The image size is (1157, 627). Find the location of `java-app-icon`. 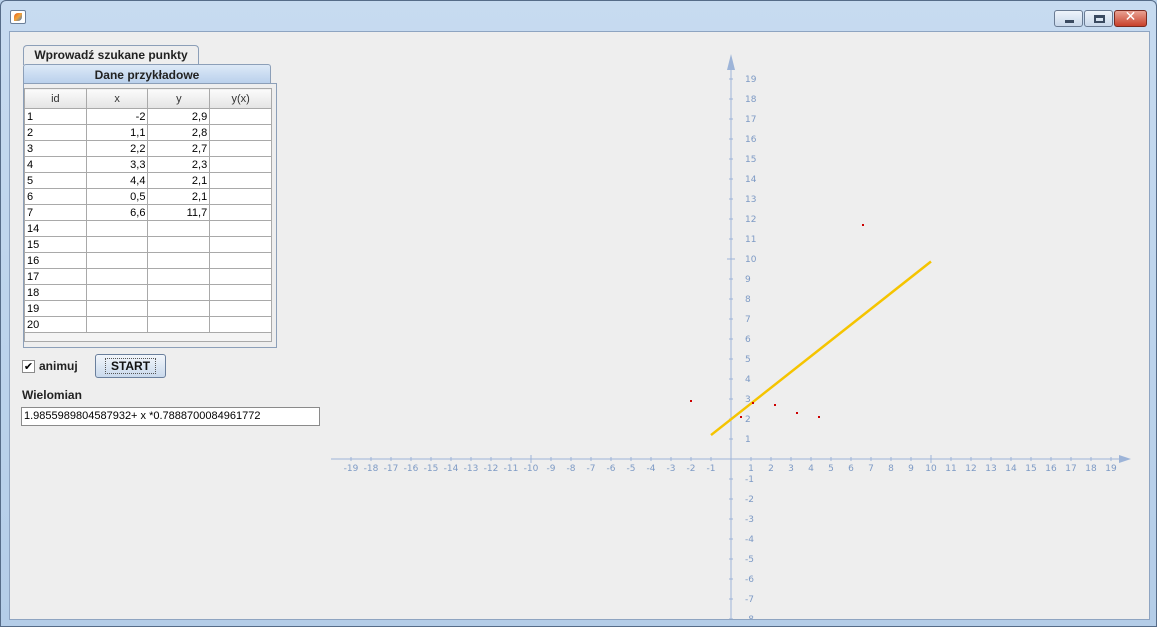

java-app-icon is located at coordinates (18, 17).